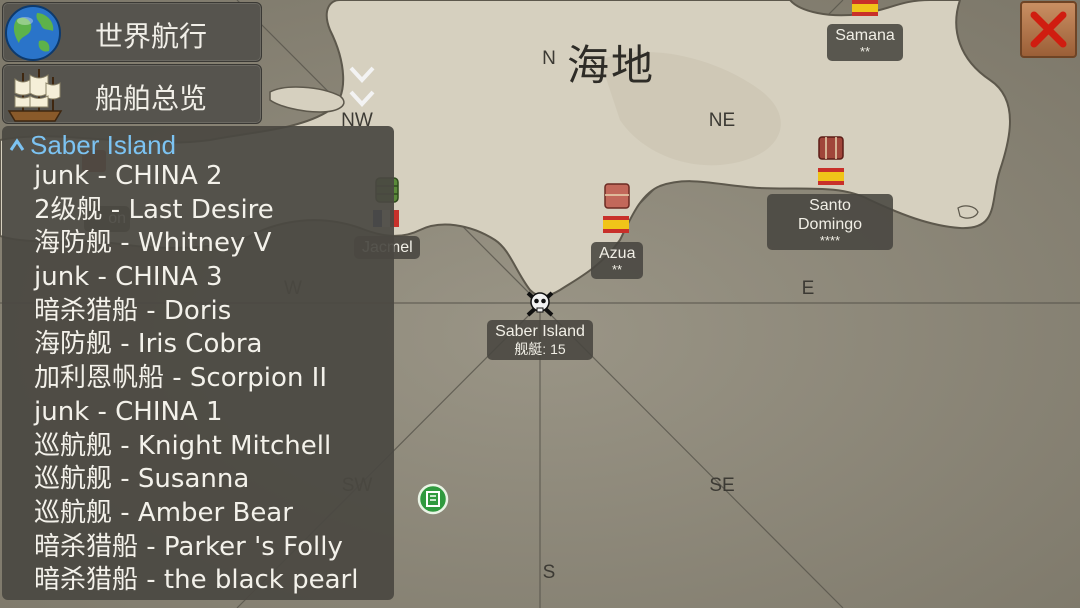  What do you see at coordinates (830, 215) in the screenshot?
I see `town-name: Santo Domingo` at bounding box center [830, 215].